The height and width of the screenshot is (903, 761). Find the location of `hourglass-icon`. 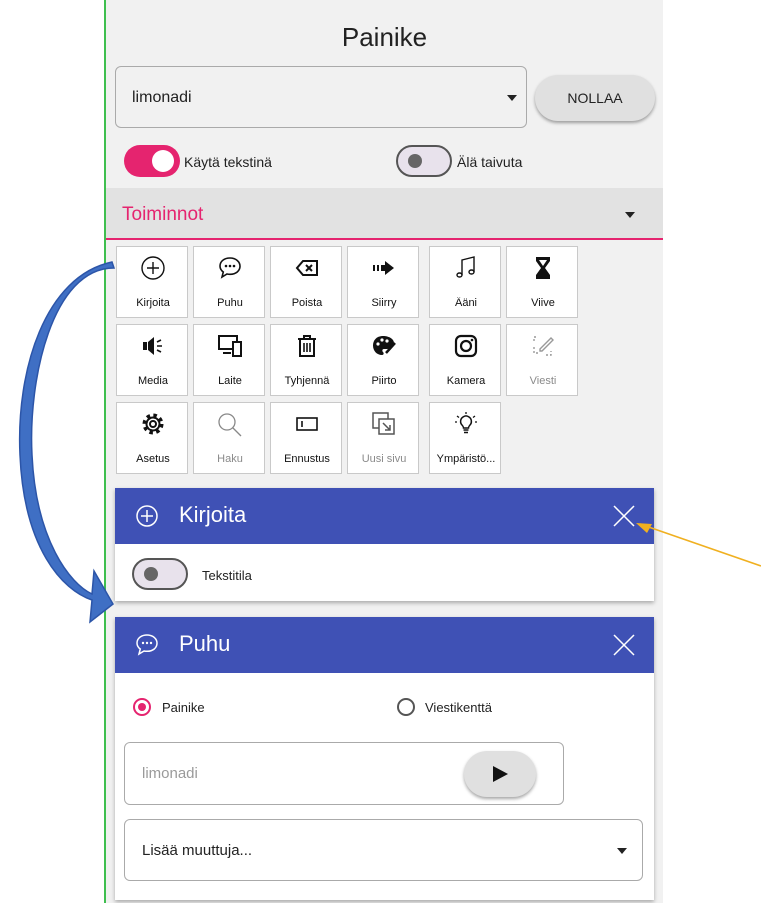

hourglass-icon is located at coordinates (543, 270).